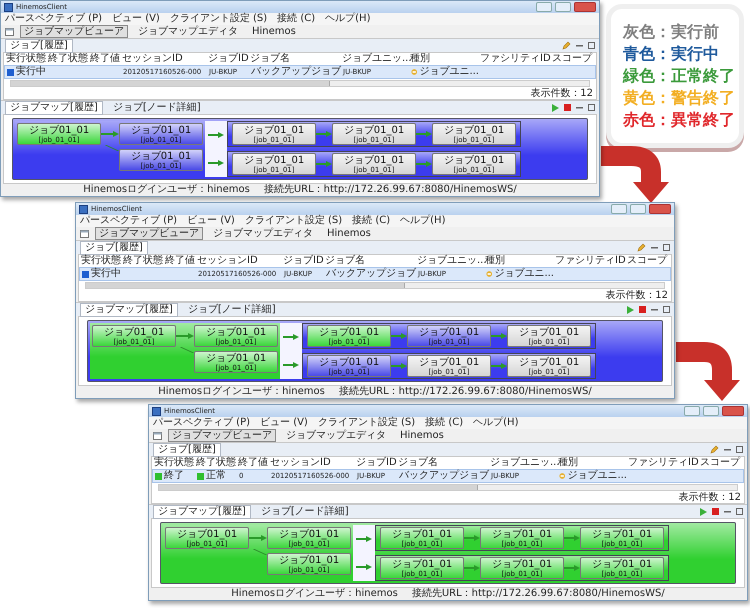  I want to click on legend-text: 黄色：警告終了, so click(677, 98).